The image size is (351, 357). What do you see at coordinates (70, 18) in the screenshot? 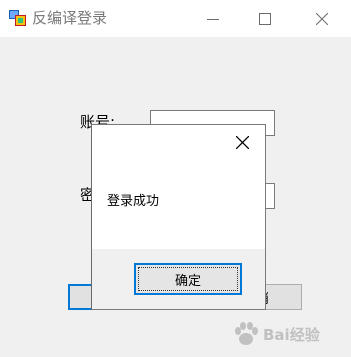
I see `window-title: 反编译登录` at bounding box center [70, 18].